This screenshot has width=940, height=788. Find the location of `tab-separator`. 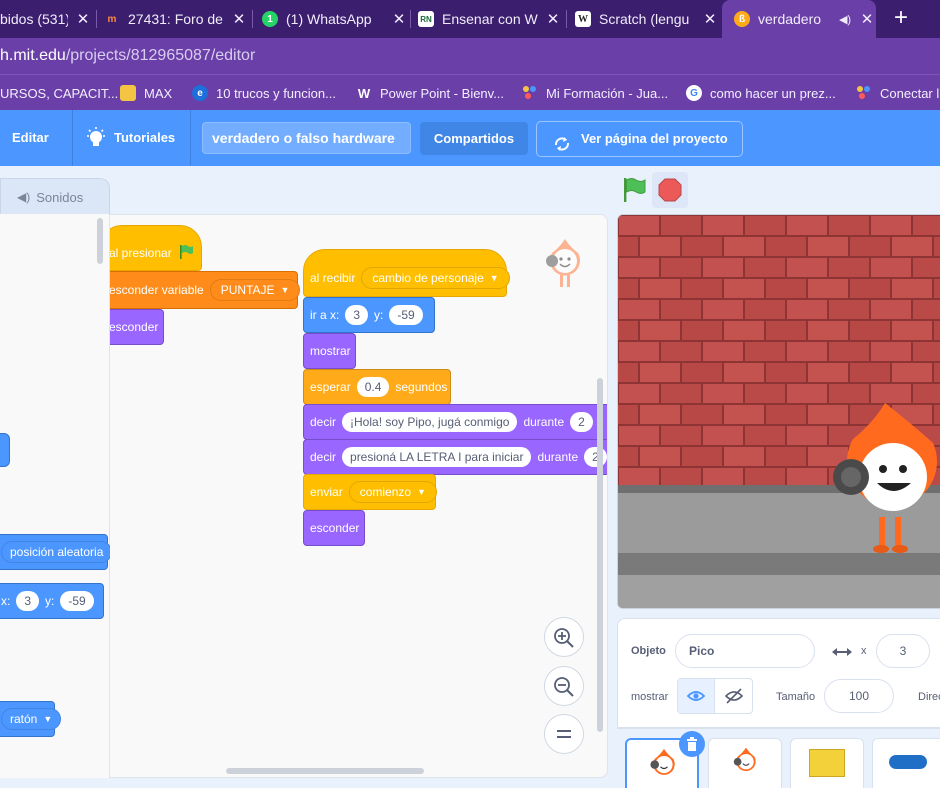

tab-separator is located at coordinates (566, 19).